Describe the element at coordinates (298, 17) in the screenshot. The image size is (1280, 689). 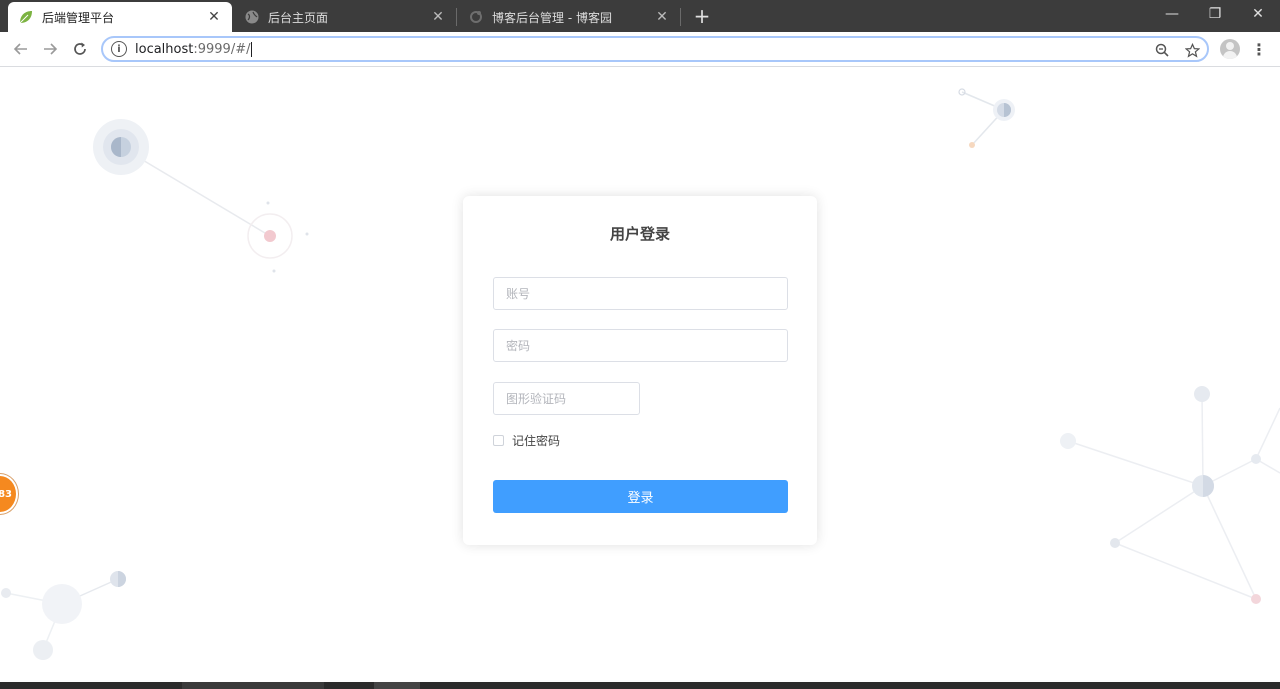
I see `tab-title: 后台主页面` at that location.